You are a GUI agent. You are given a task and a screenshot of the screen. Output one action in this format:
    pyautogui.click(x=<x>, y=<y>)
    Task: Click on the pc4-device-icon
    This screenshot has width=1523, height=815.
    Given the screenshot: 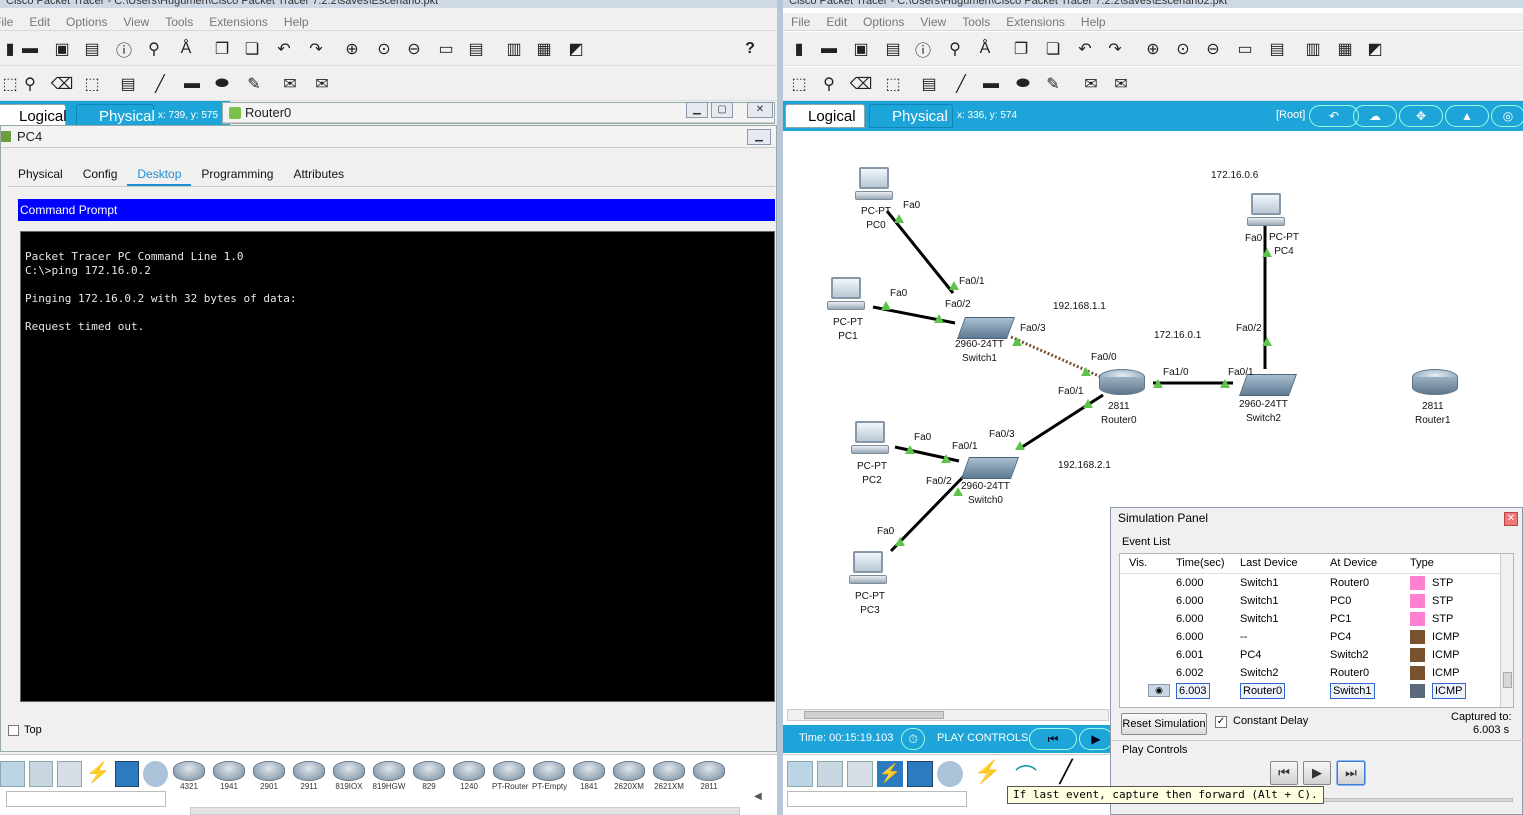 What is the action you would take?
    pyautogui.click(x=1266, y=211)
    